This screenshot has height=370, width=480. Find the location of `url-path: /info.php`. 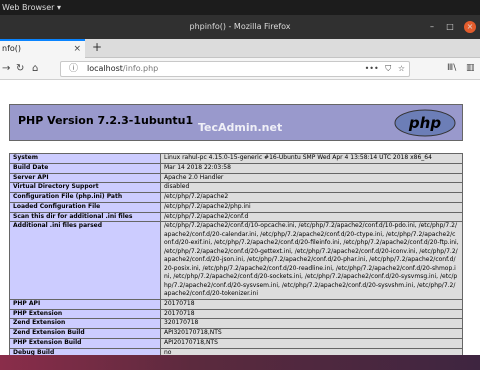

url-path: /info.php is located at coordinates (140, 68).